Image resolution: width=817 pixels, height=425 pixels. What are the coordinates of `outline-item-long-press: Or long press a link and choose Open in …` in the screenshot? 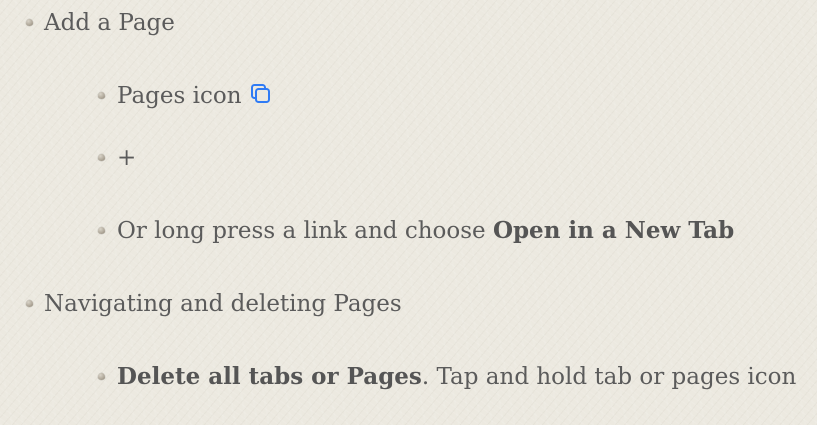 It's located at (425, 231).